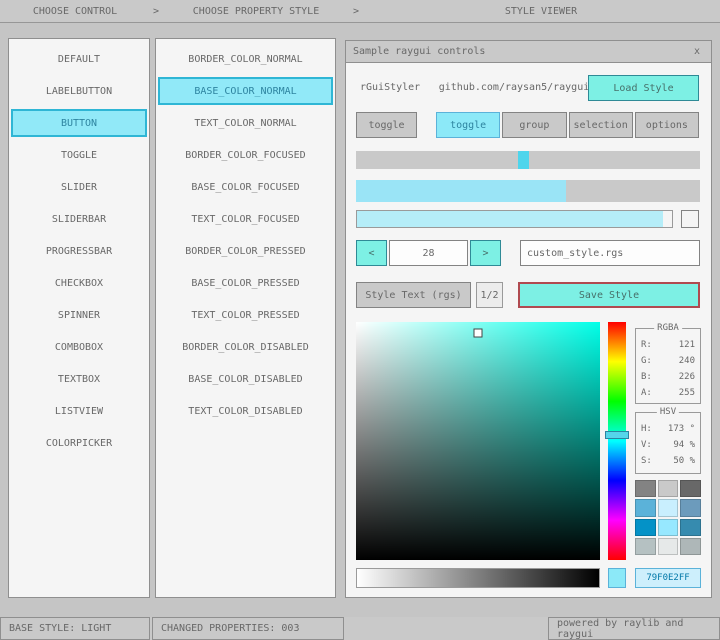  I want to click on hue-bar, so click(617, 441).